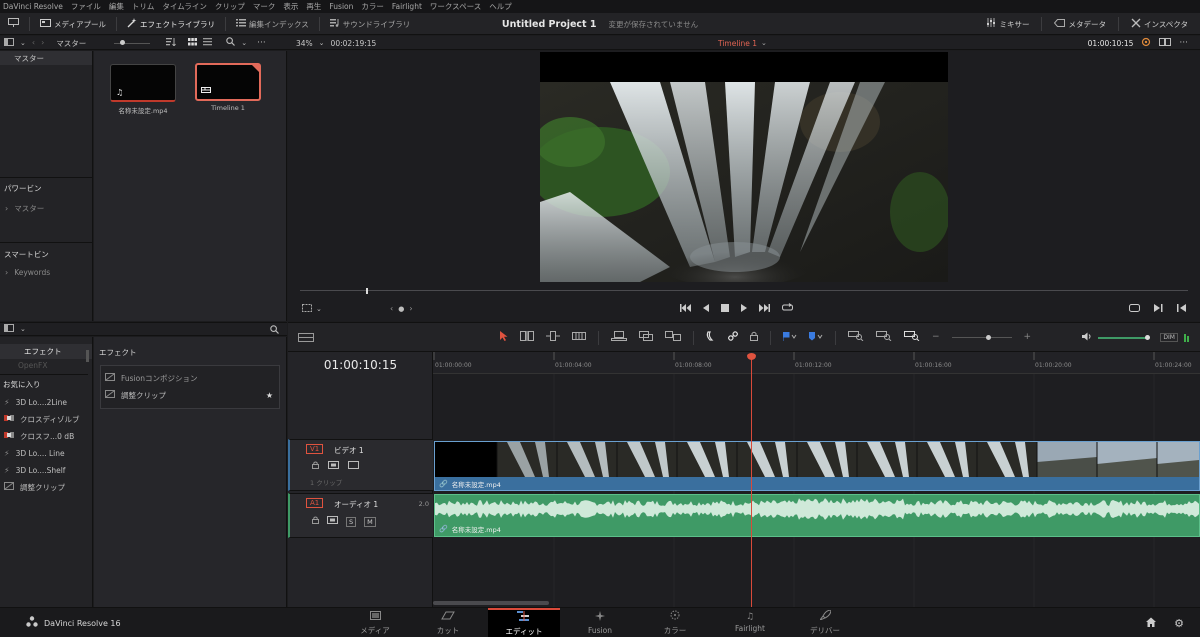 This screenshot has width=1200, height=637. I want to click on menu-clip: クリップ, so click(230, 6).